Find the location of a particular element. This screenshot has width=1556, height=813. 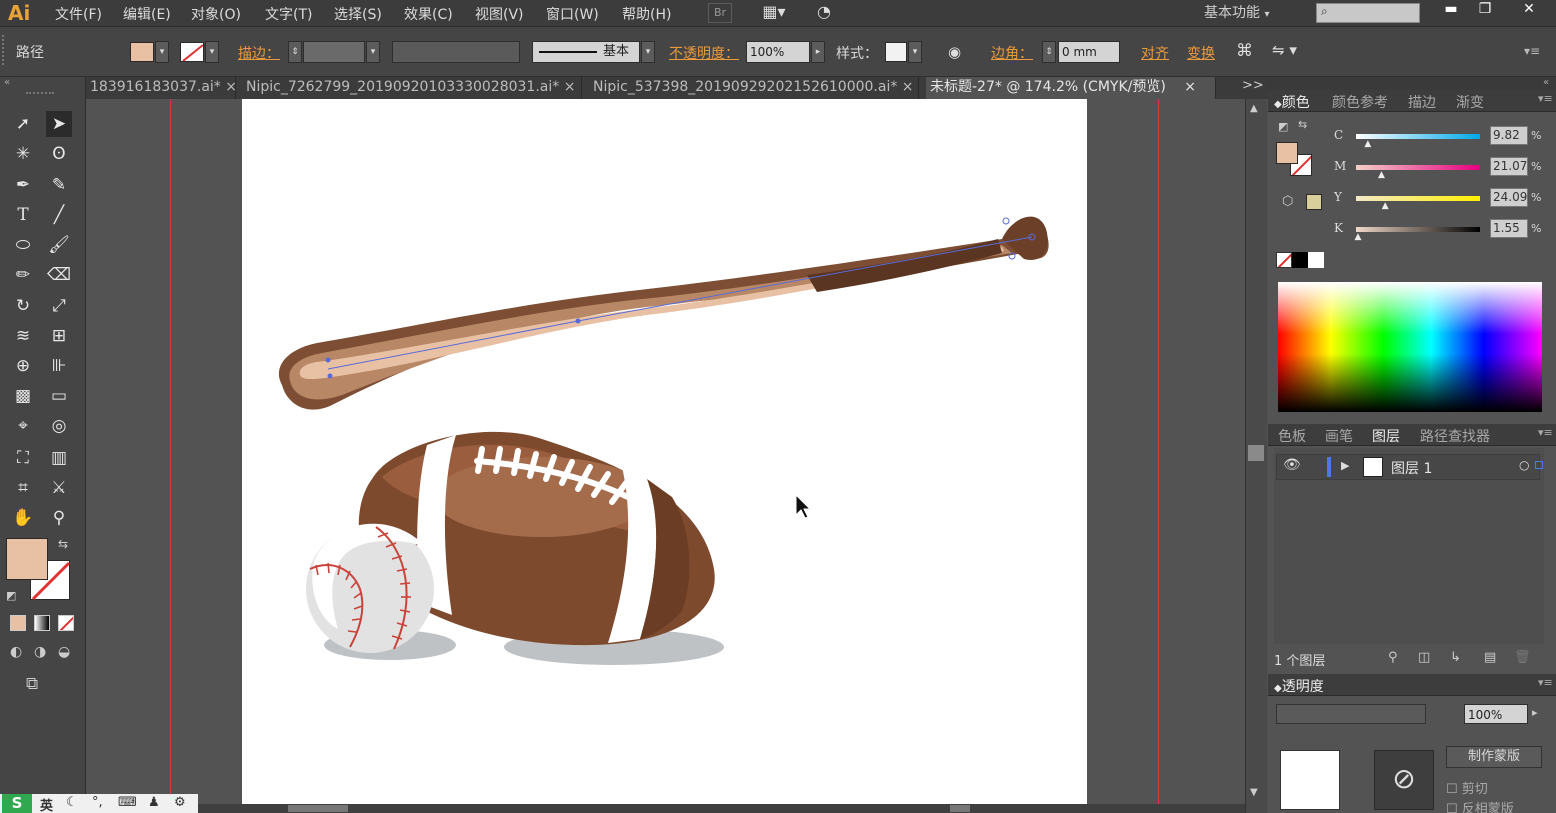

direct-selection-tool-icon: ➤ is located at coordinates (59, 124).